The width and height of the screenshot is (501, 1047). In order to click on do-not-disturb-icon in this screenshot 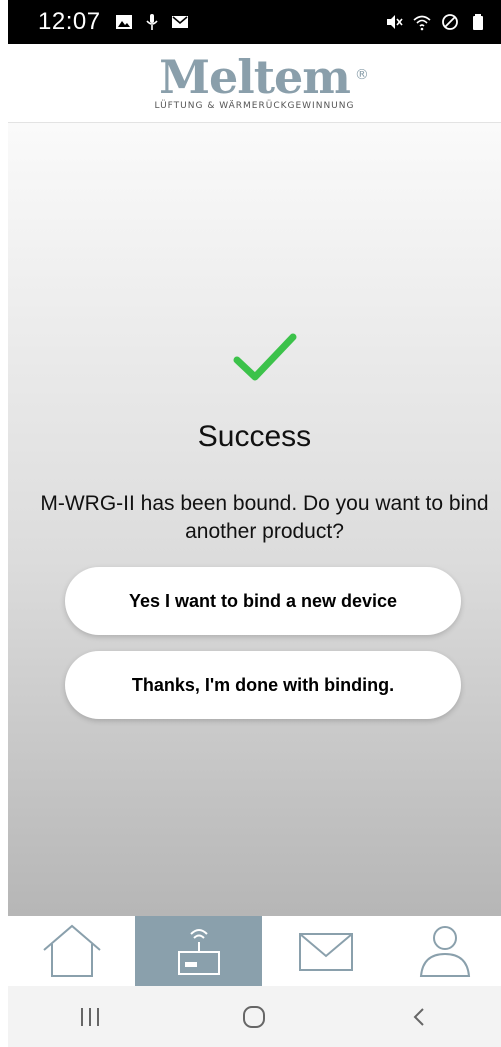, I will do `click(450, 22)`.